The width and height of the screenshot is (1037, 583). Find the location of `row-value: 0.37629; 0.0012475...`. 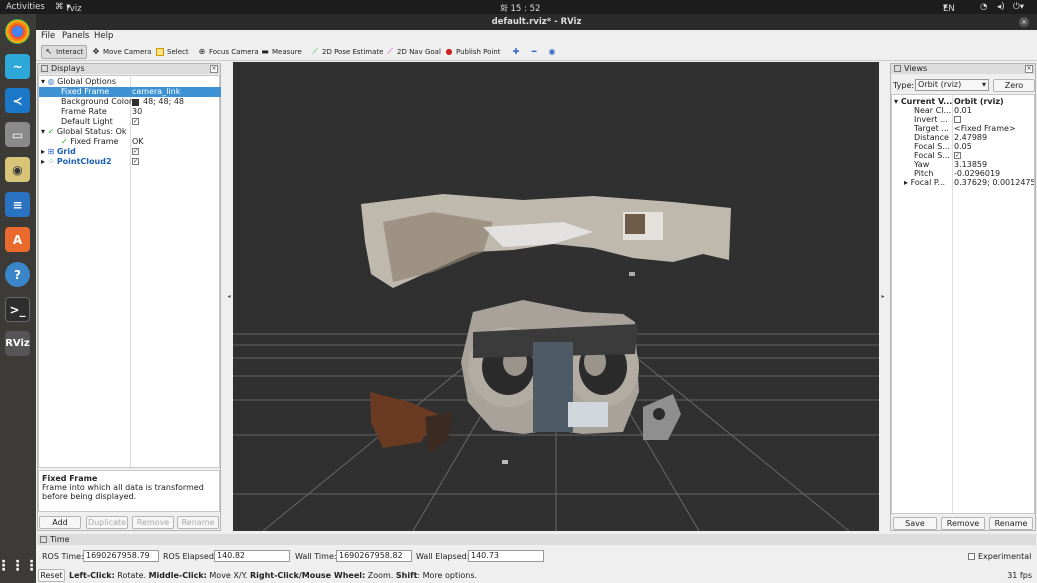

row-value: 0.37629; 0.0012475... is located at coordinates (994, 183).